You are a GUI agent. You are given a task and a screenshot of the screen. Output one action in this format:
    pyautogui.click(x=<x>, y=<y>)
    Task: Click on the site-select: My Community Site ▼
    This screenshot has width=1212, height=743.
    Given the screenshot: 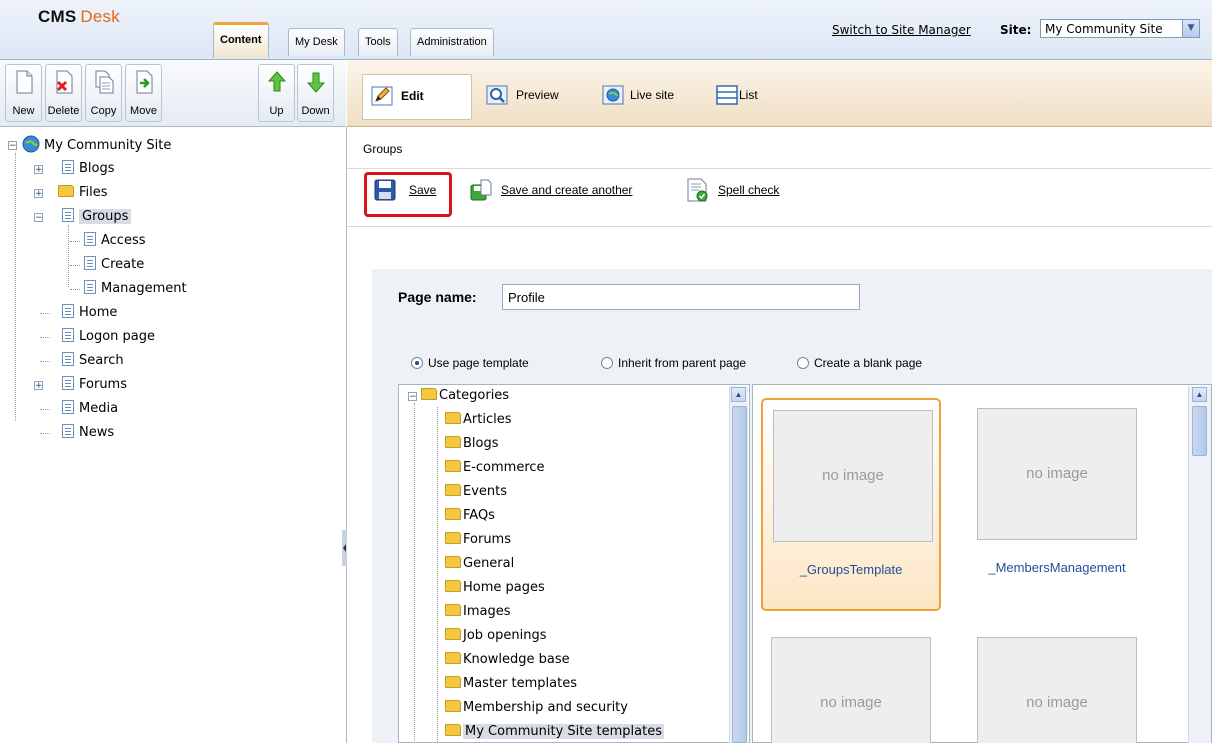 What is the action you would take?
    pyautogui.click(x=1120, y=28)
    